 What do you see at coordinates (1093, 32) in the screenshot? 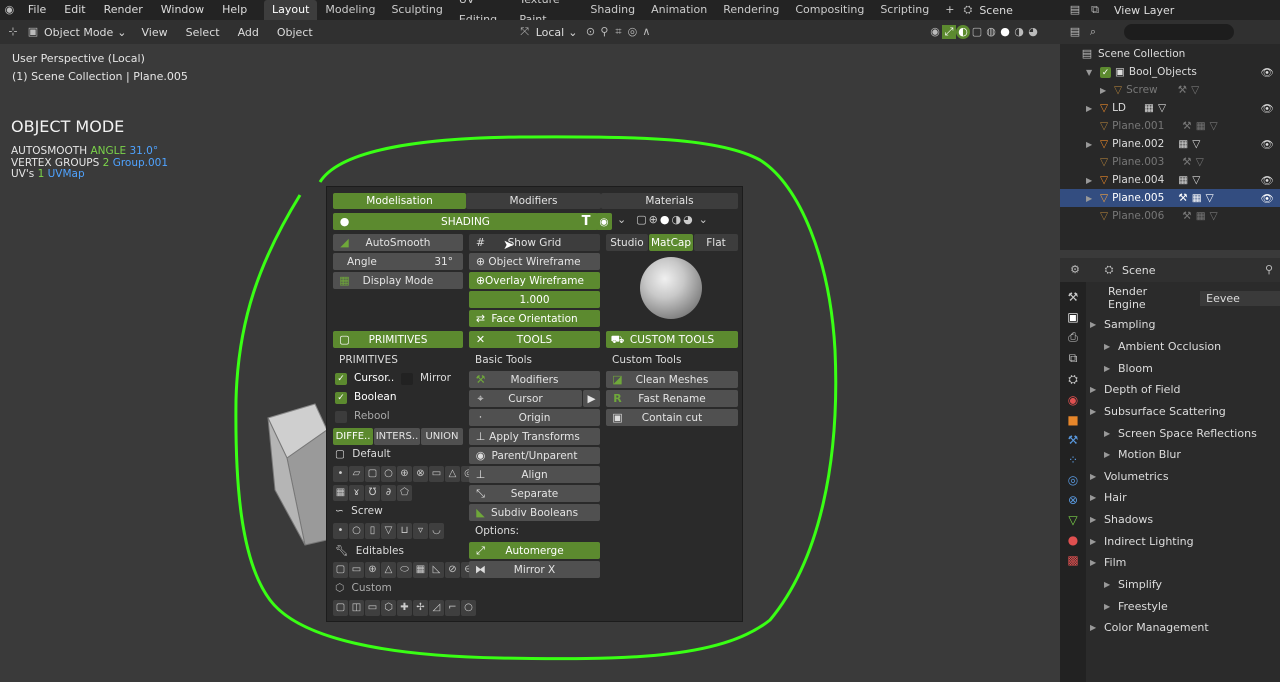
I see `filter-icon: ⌕` at bounding box center [1093, 32].